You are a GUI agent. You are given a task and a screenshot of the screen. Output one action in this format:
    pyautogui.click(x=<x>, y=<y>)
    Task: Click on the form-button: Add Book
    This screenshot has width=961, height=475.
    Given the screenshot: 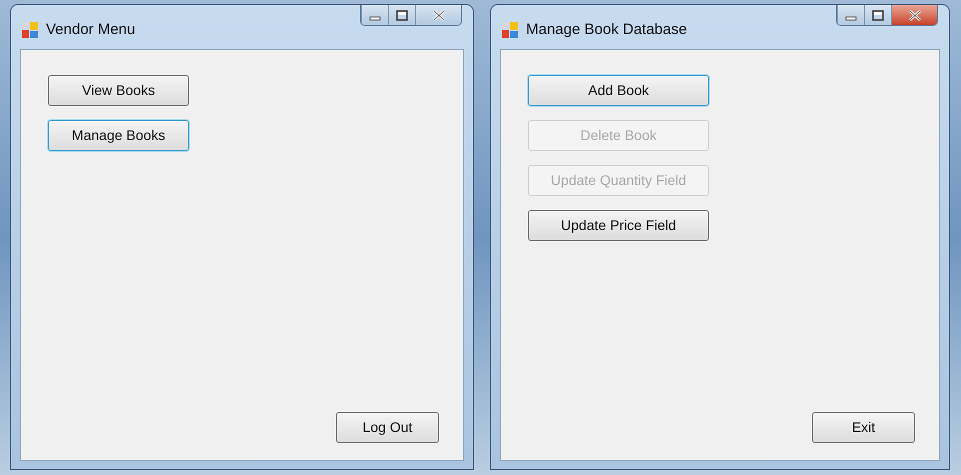 What is the action you would take?
    pyautogui.click(x=618, y=90)
    